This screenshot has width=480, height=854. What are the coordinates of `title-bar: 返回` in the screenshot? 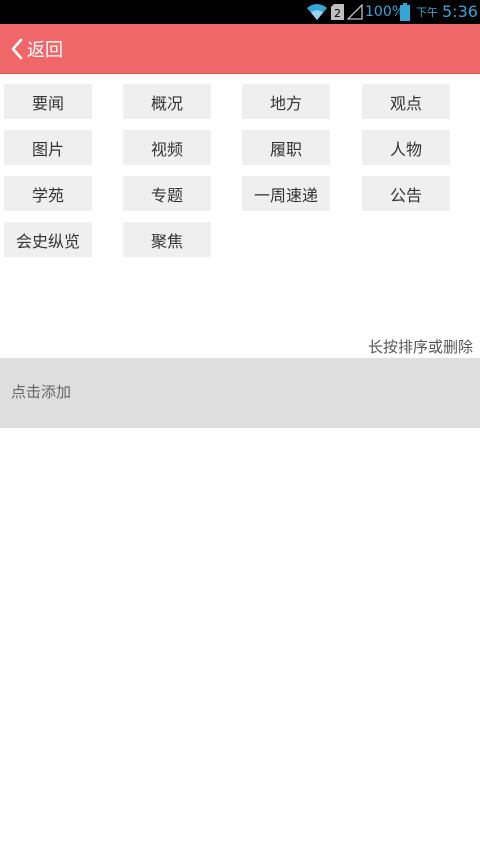 It's located at (240, 49).